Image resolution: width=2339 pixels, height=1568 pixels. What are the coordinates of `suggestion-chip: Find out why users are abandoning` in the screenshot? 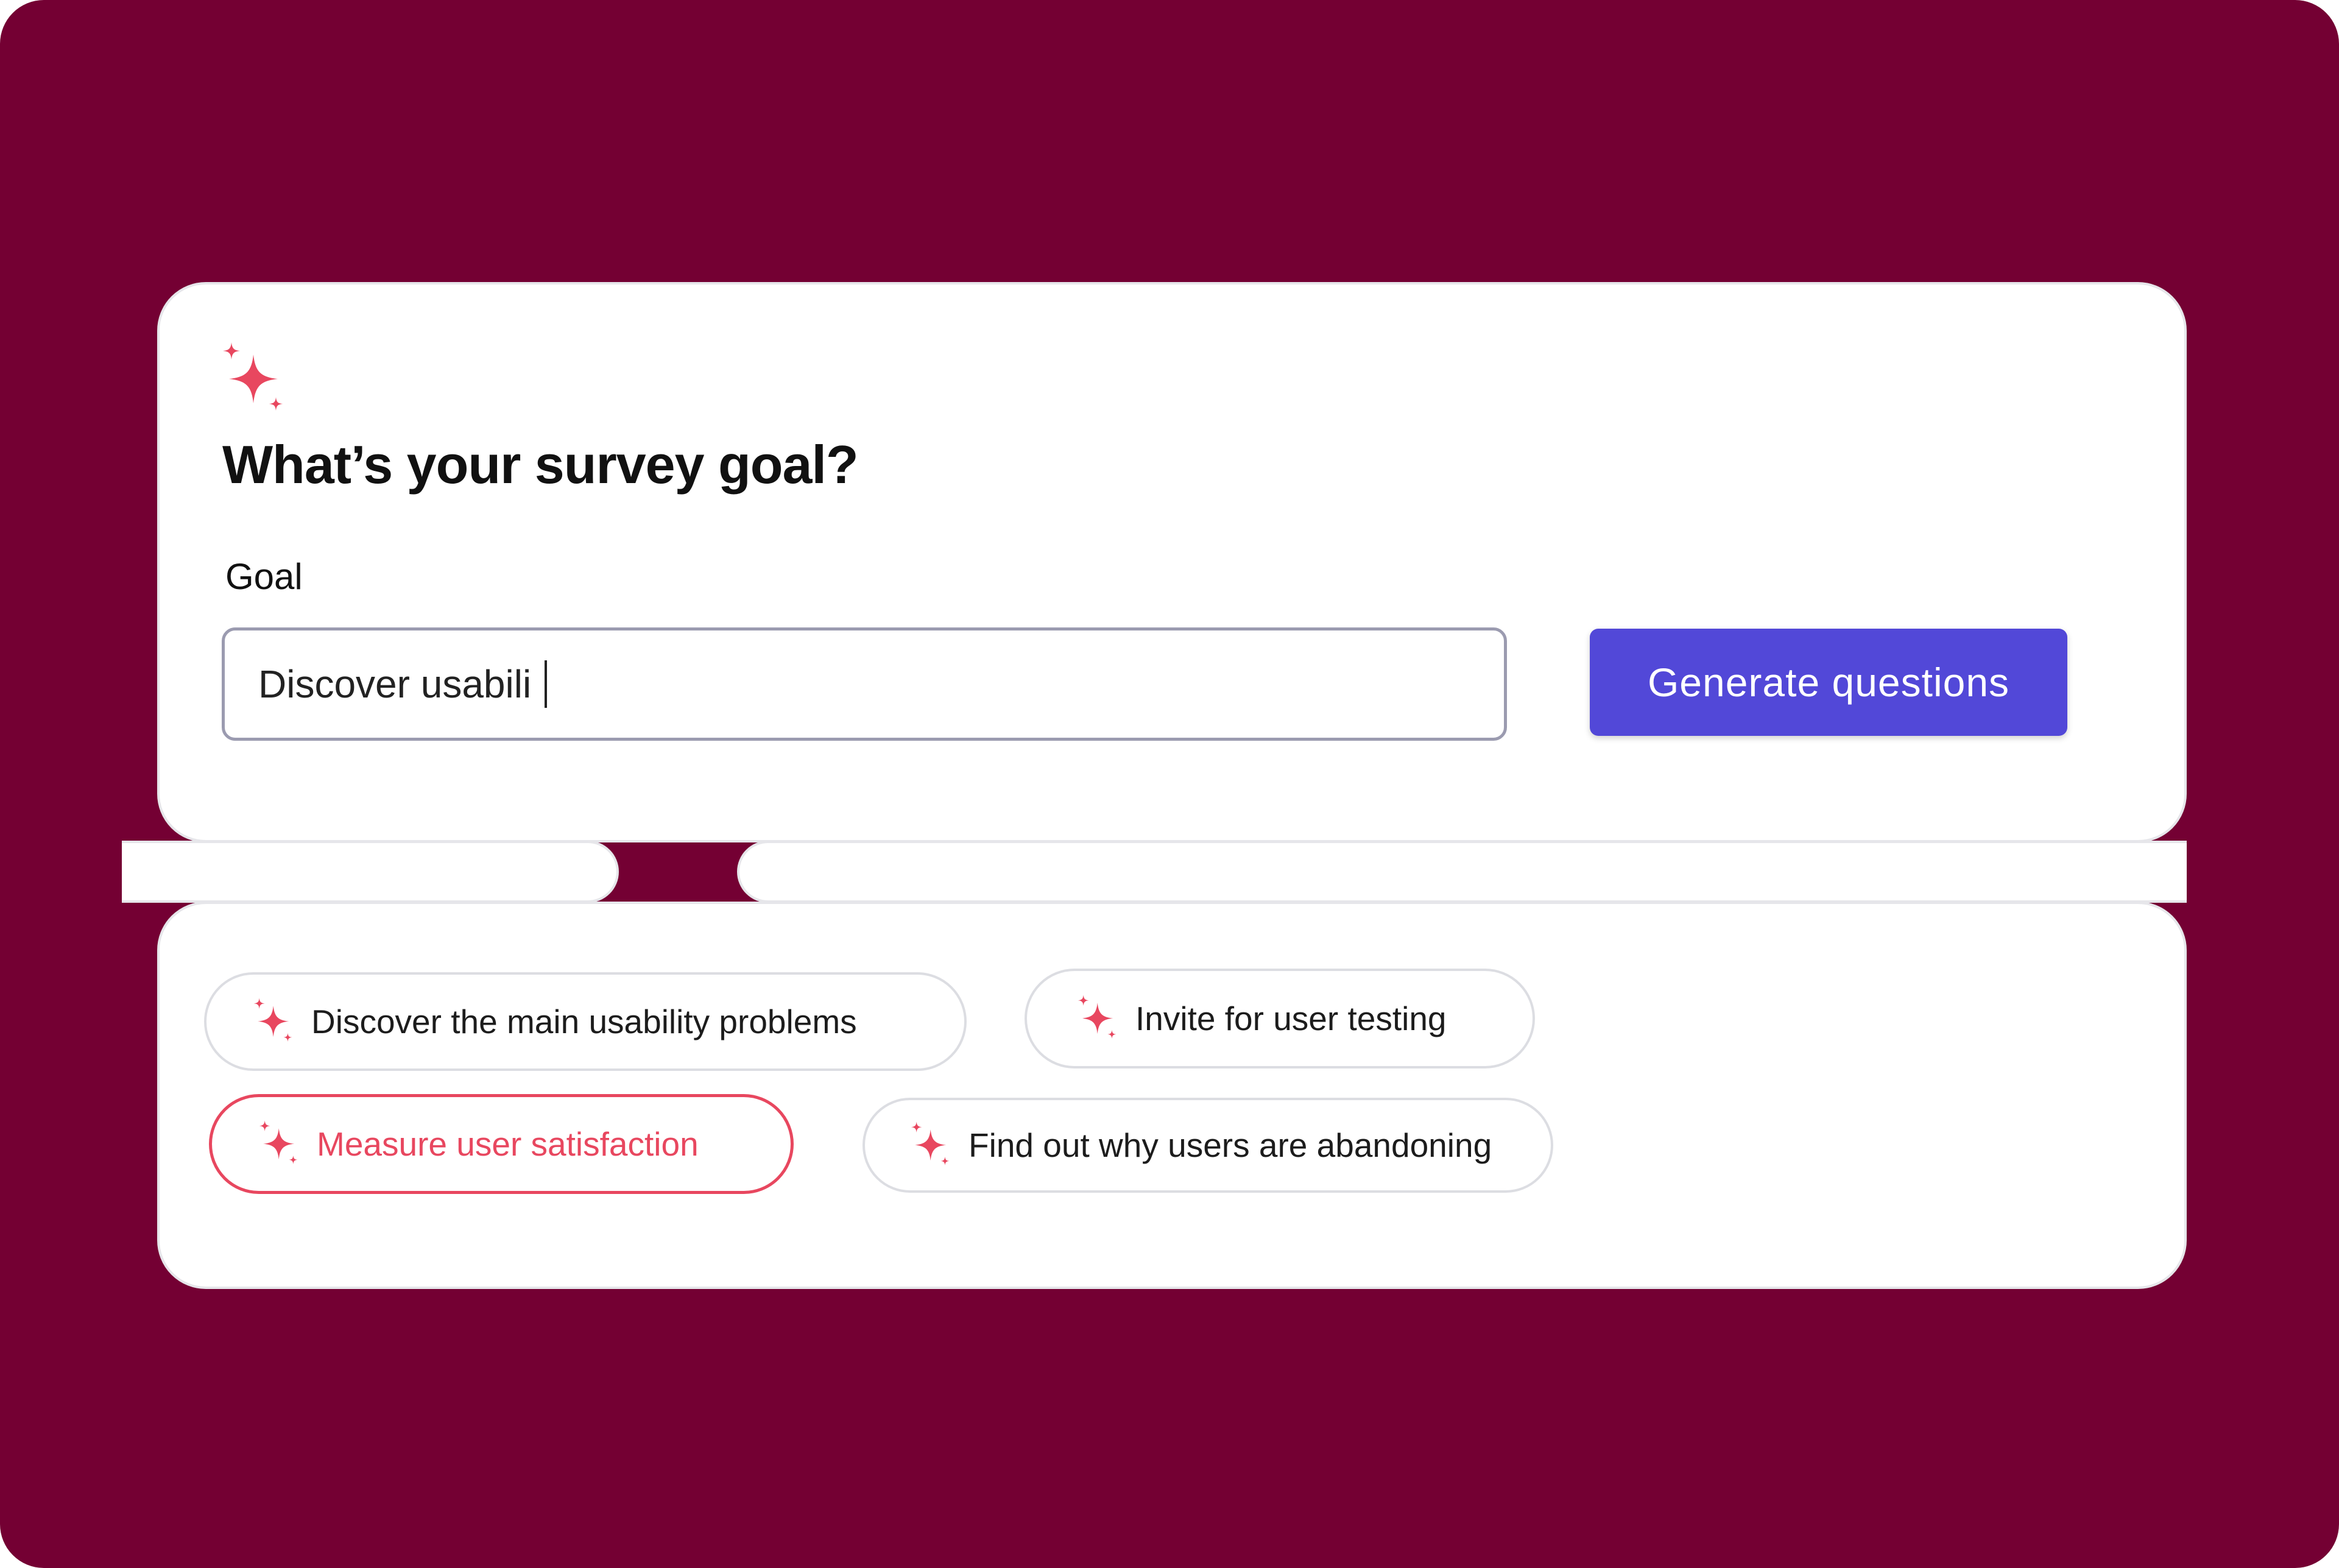 It's located at (1208, 1145).